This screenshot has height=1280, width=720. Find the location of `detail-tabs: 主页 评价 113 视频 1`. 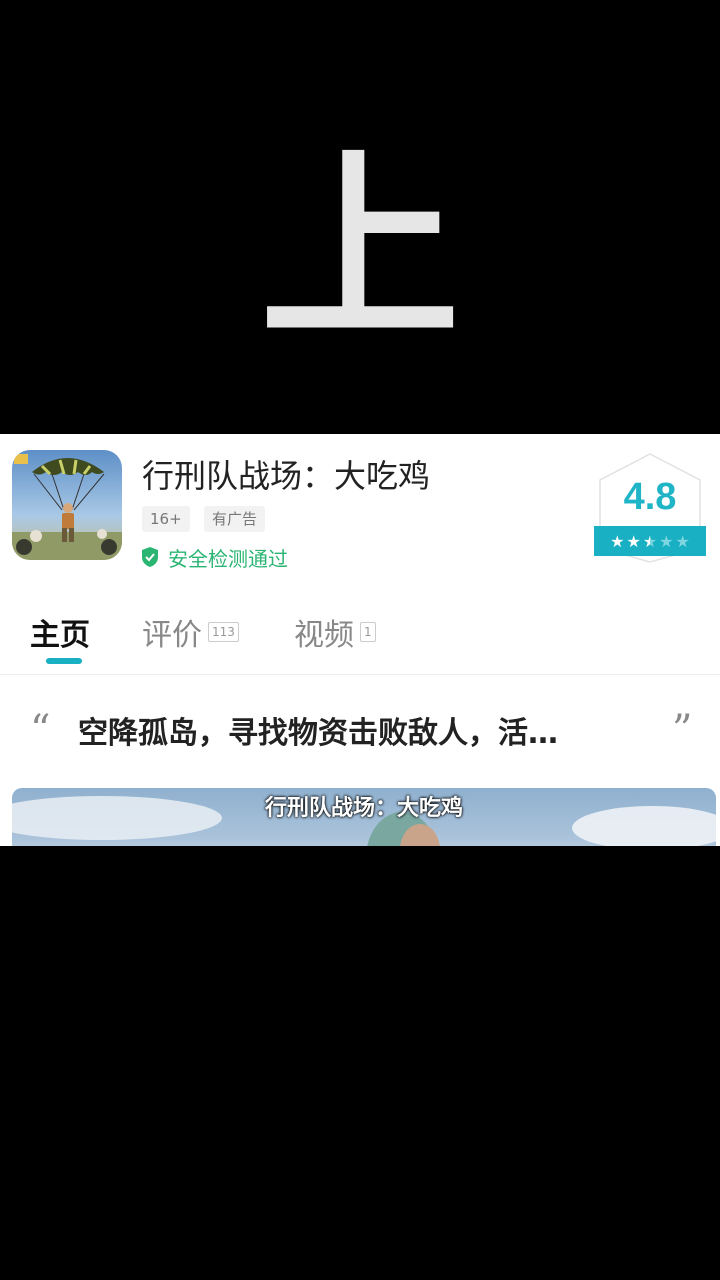

detail-tabs: 主页 评价 113 视频 1 is located at coordinates (360, 633).